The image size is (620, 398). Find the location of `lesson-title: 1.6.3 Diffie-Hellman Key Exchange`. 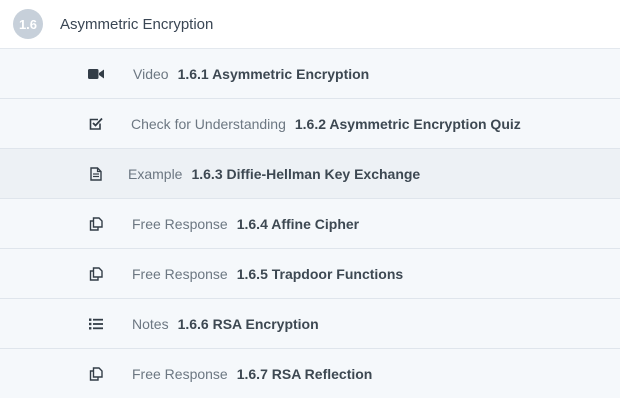

lesson-title: 1.6.3 Diffie-Hellman Key Exchange is located at coordinates (305, 174).